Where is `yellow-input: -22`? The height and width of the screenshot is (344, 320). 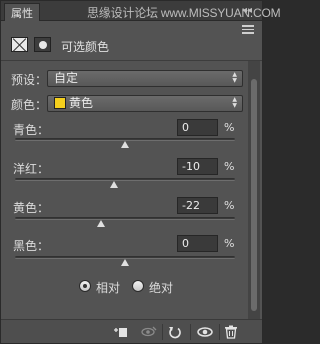 yellow-input: -22 is located at coordinates (197, 205).